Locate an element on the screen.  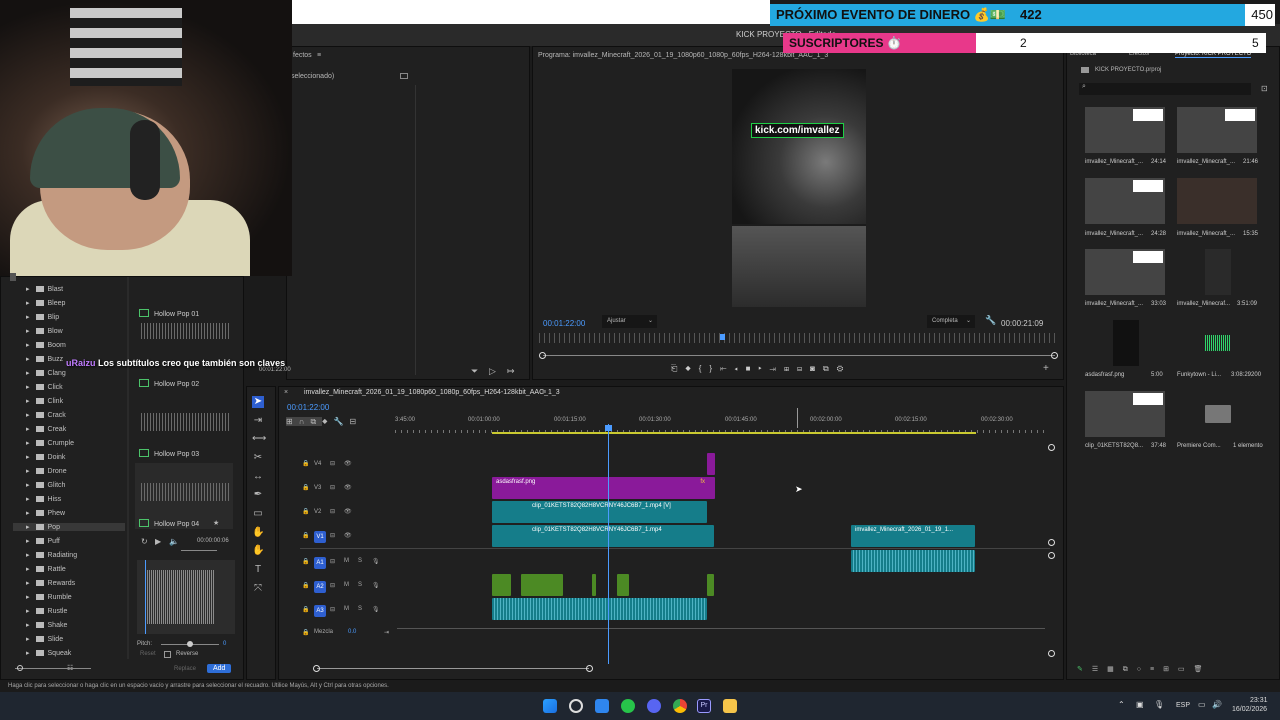
chrome-icon is located at coordinates (680, 706).